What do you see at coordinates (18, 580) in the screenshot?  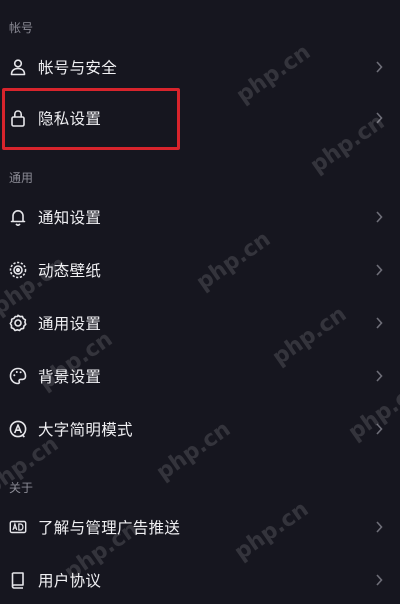 I see `book-icon` at bounding box center [18, 580].